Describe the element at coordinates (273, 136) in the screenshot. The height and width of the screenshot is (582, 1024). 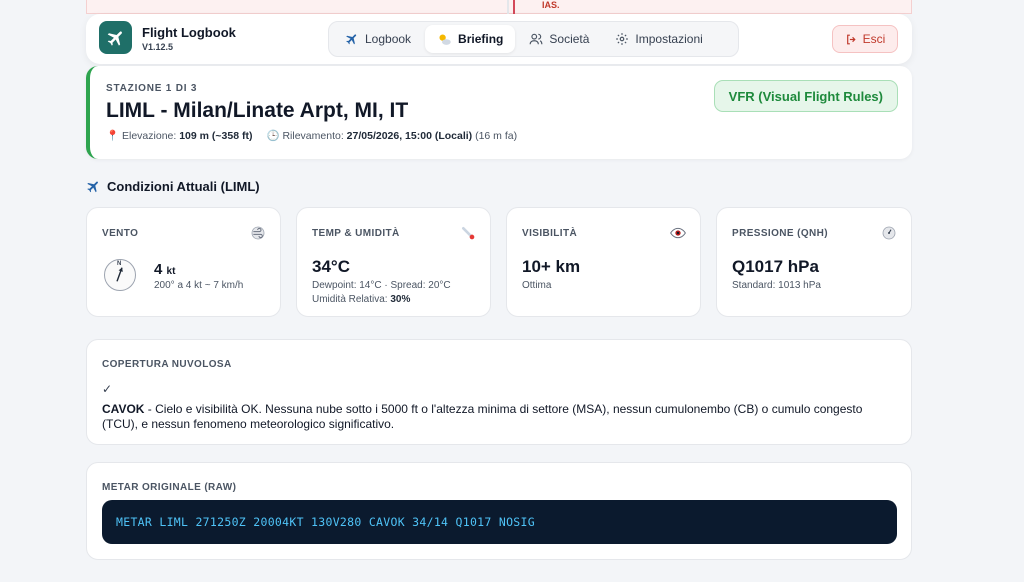
I see `clock-icon: 🕒` at that location.